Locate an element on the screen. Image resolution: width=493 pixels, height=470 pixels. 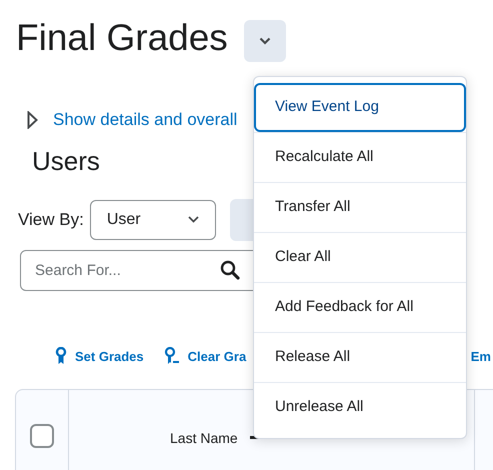
menu-item: Unrelease All is located at coordinates (360, 407).